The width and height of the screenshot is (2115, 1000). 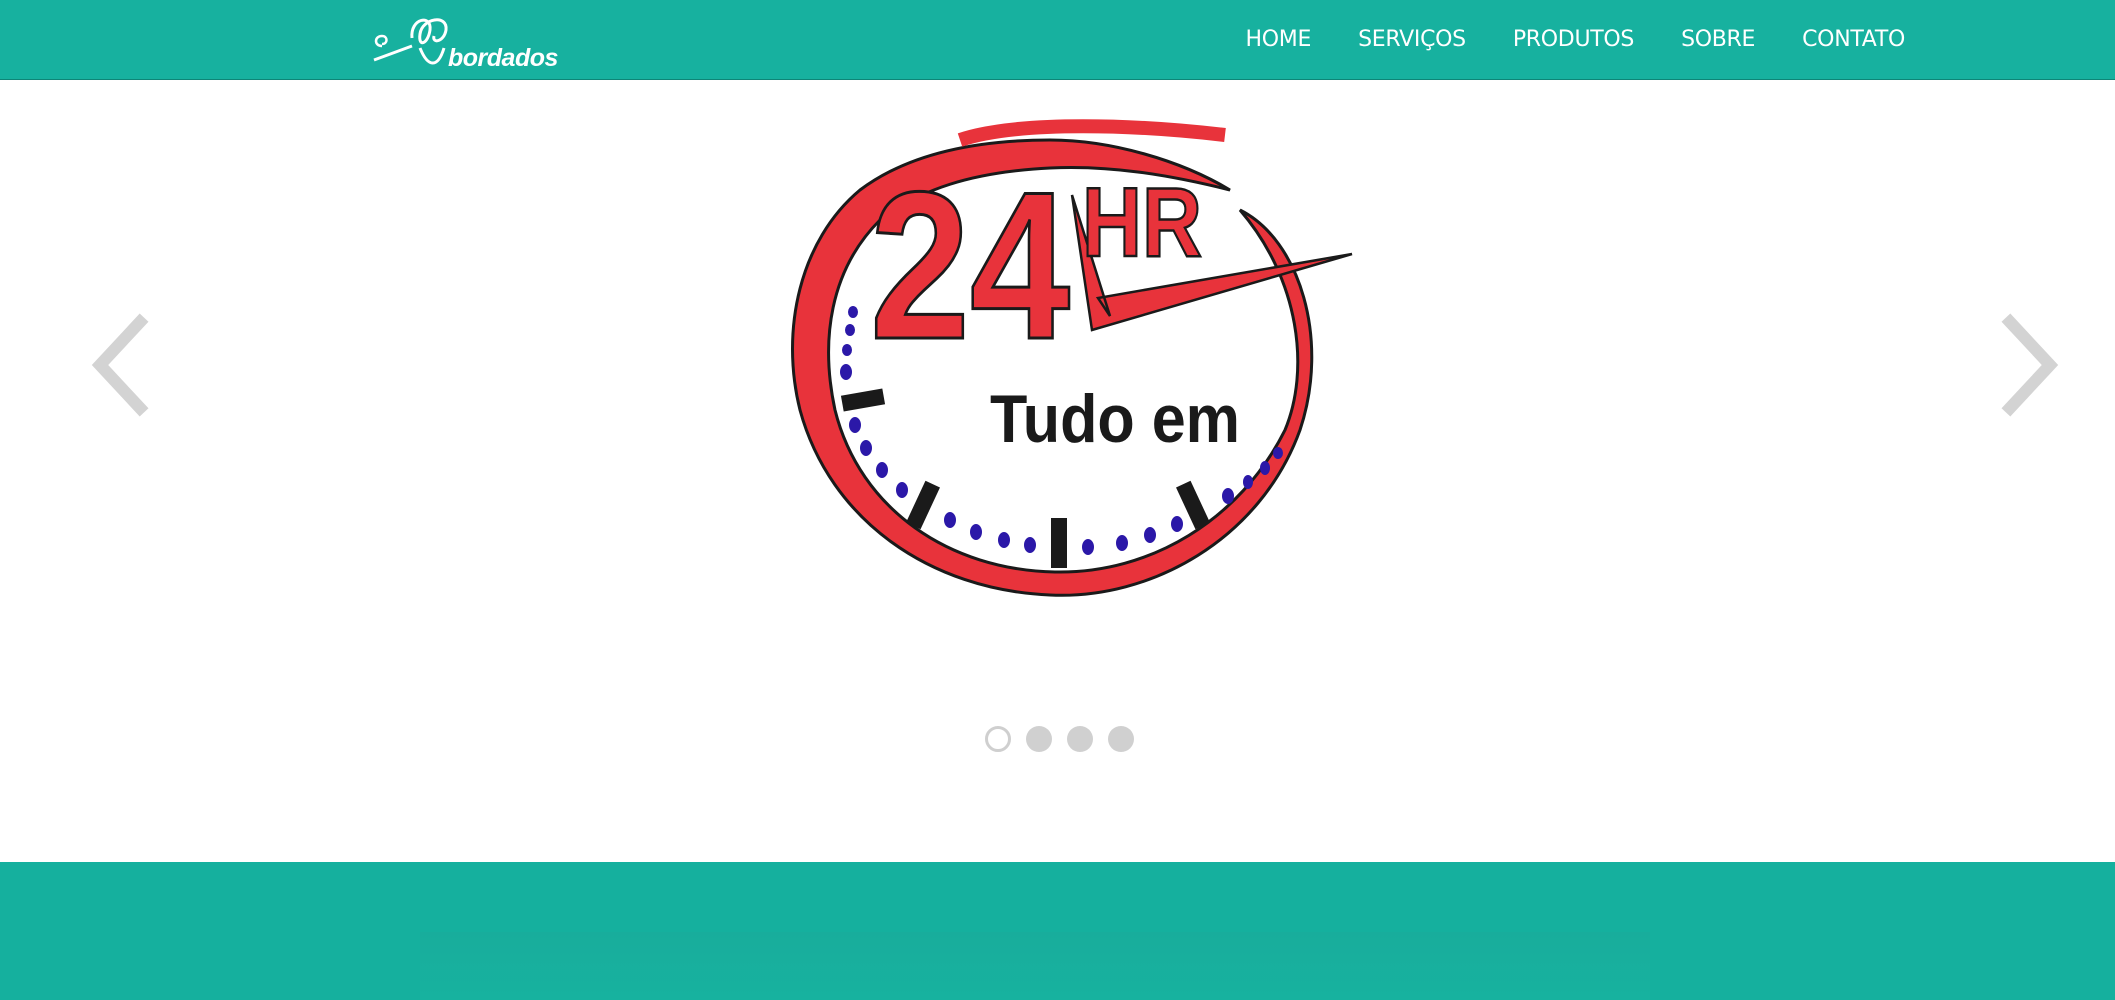 What do you see at coordinates (1718, 39) in the screenshot?
I see `nav-sobre: SOBRE` at bounding box center [1718, 39].